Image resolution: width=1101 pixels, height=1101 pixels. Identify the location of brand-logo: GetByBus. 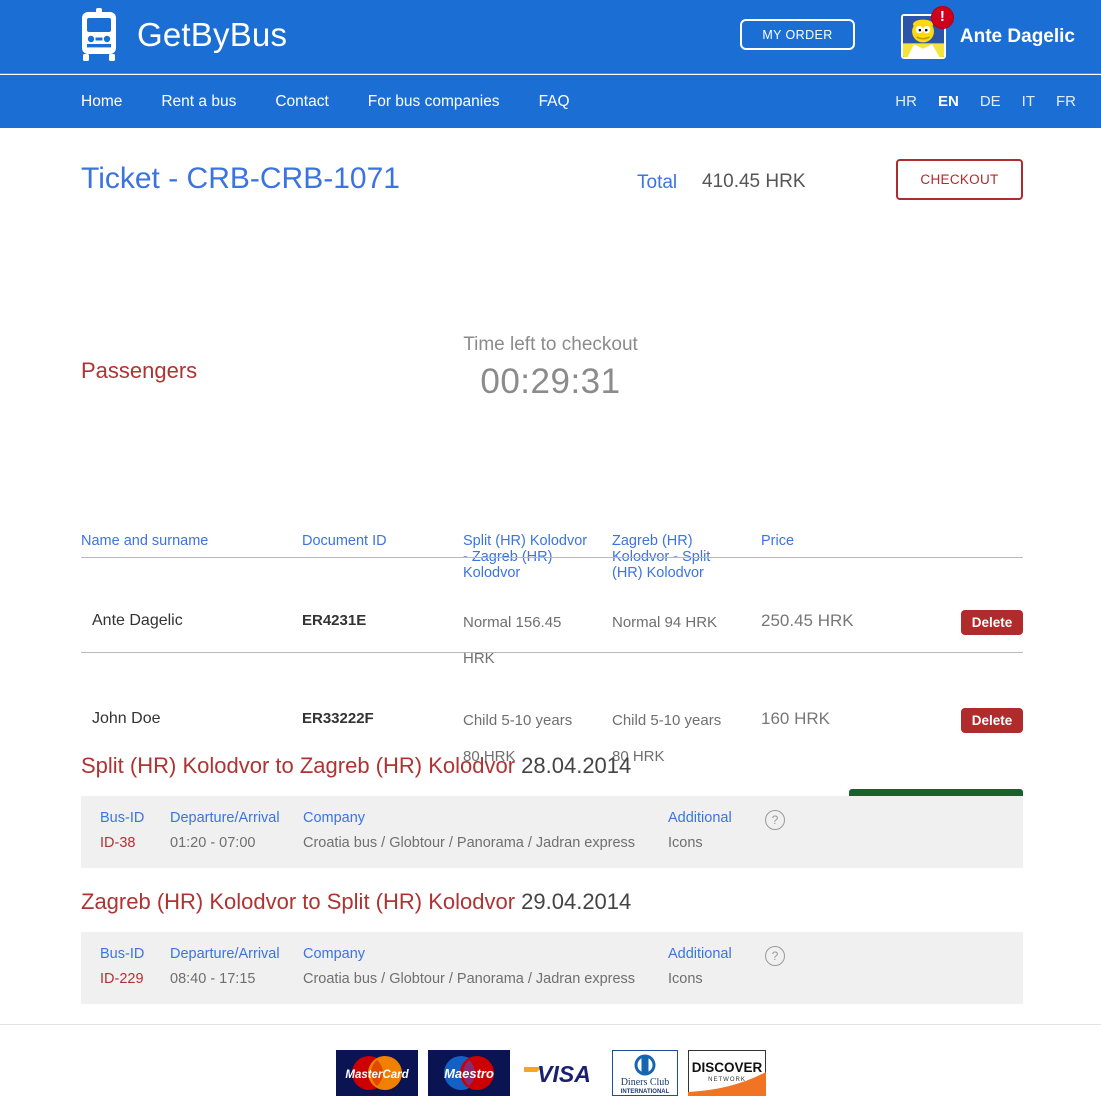
(182, 35).